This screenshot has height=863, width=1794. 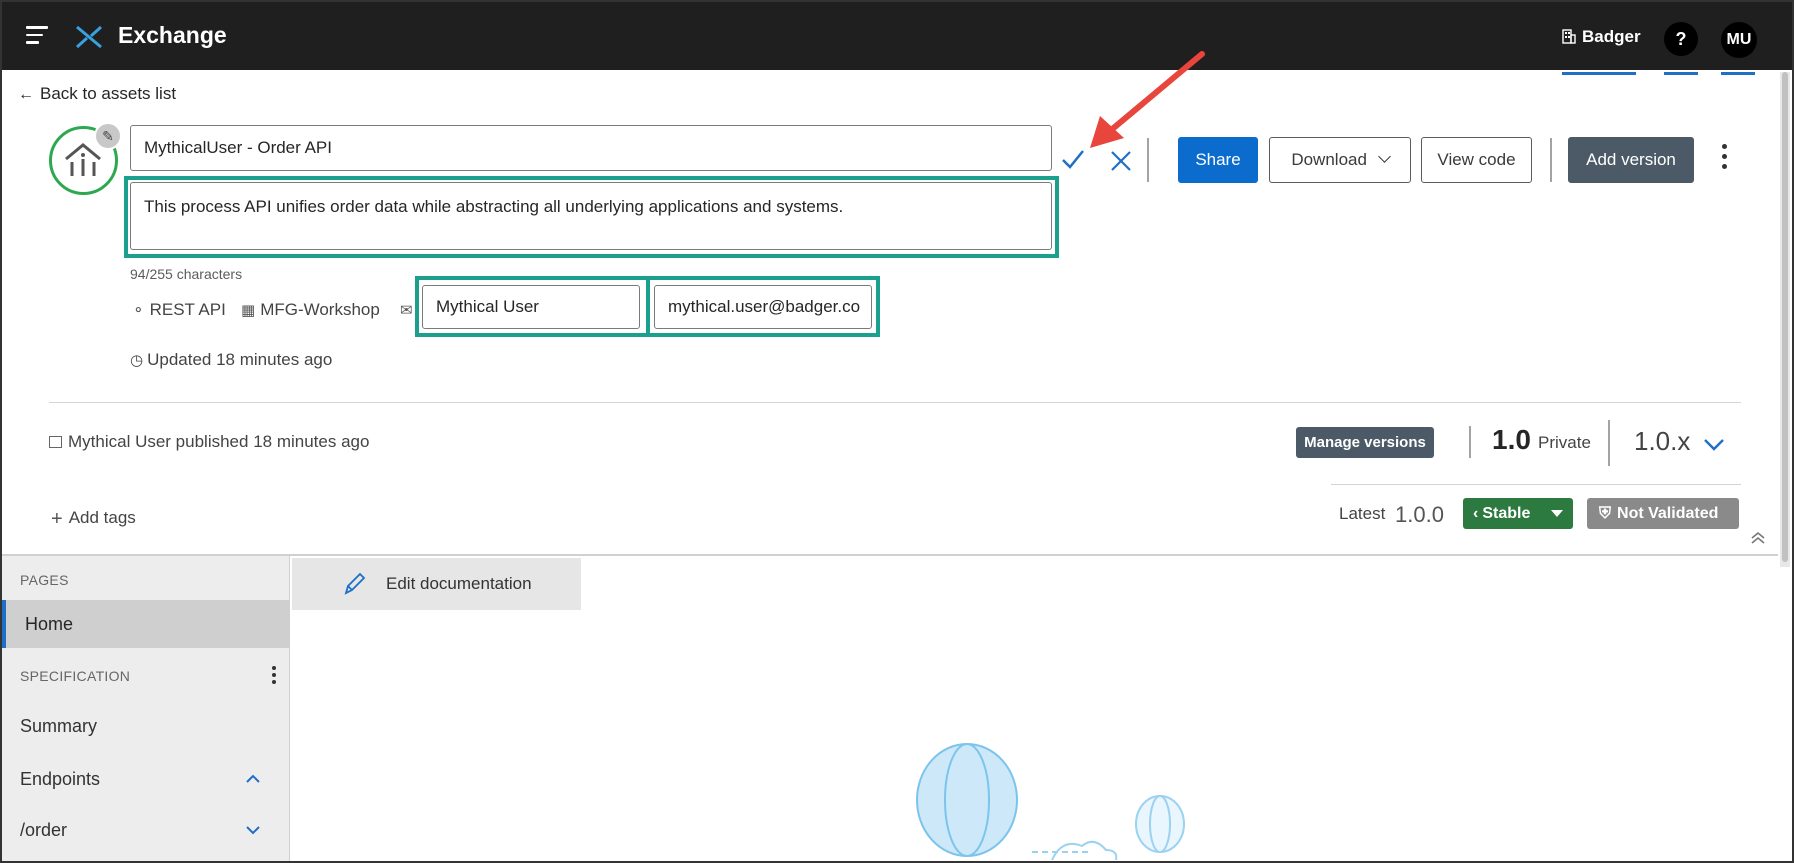 What do you see at coordinates (1511, 439) in the screenshot?
I see `current-version: 1.0` at bounding box center [1511, 439].